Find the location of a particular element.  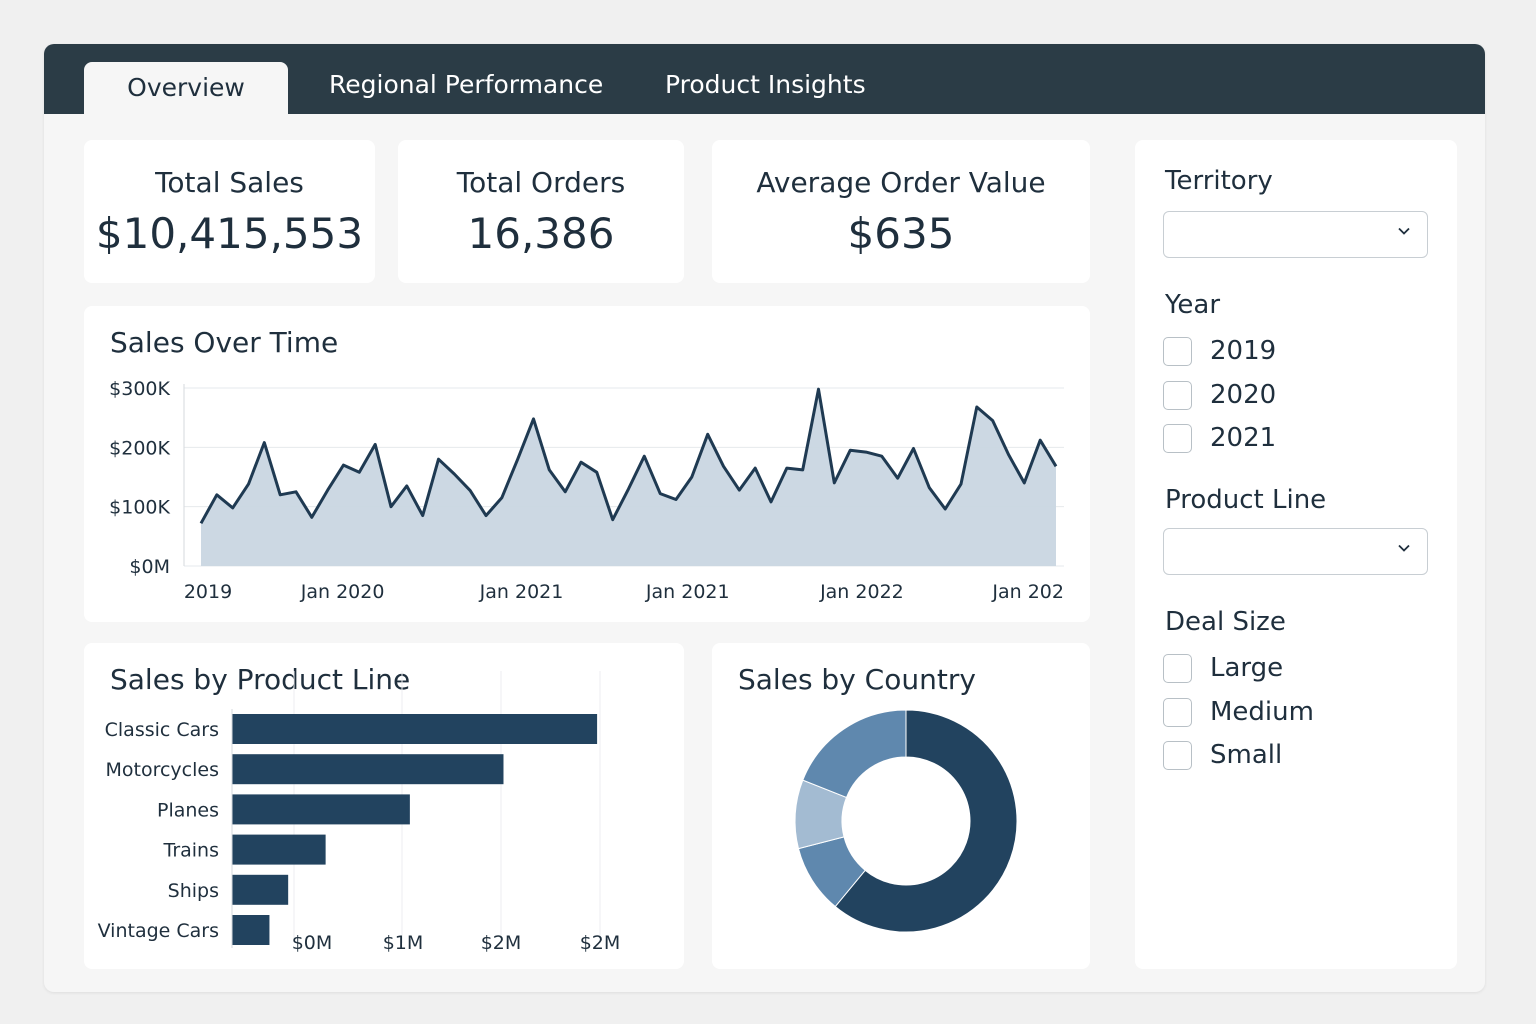

checkbox-label: 2020 is located at coordinates (1243, 395).